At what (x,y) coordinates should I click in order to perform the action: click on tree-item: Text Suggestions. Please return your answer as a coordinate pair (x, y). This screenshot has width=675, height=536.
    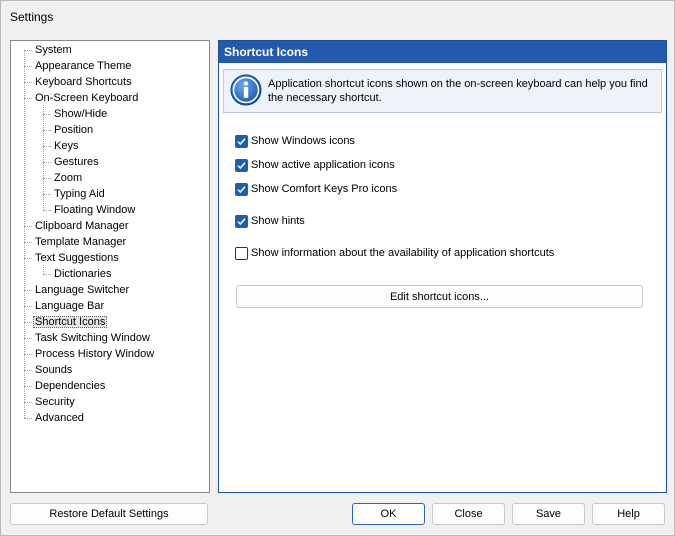
    Looking at the image, I should click on (77, 258).